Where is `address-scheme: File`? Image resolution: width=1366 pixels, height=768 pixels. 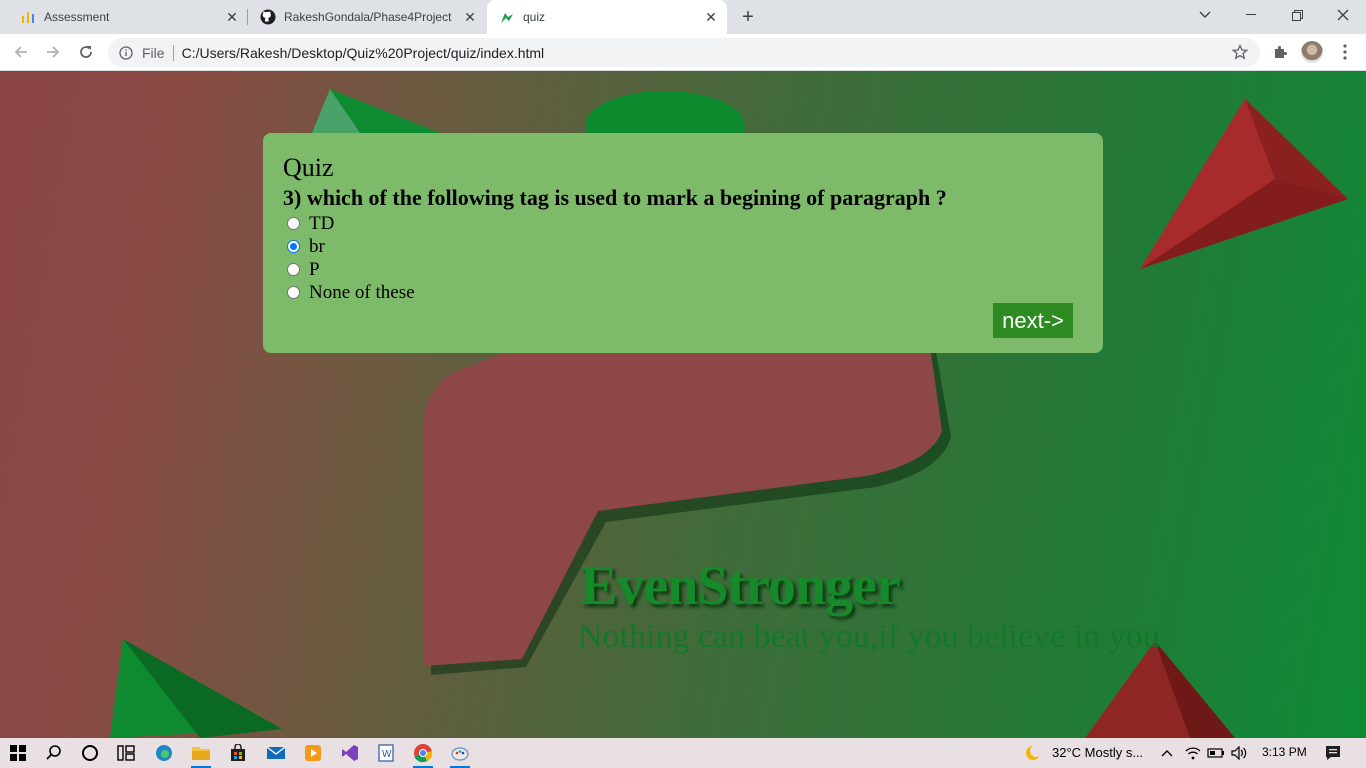 address-scheme: File is located at coordinates (153, 52).